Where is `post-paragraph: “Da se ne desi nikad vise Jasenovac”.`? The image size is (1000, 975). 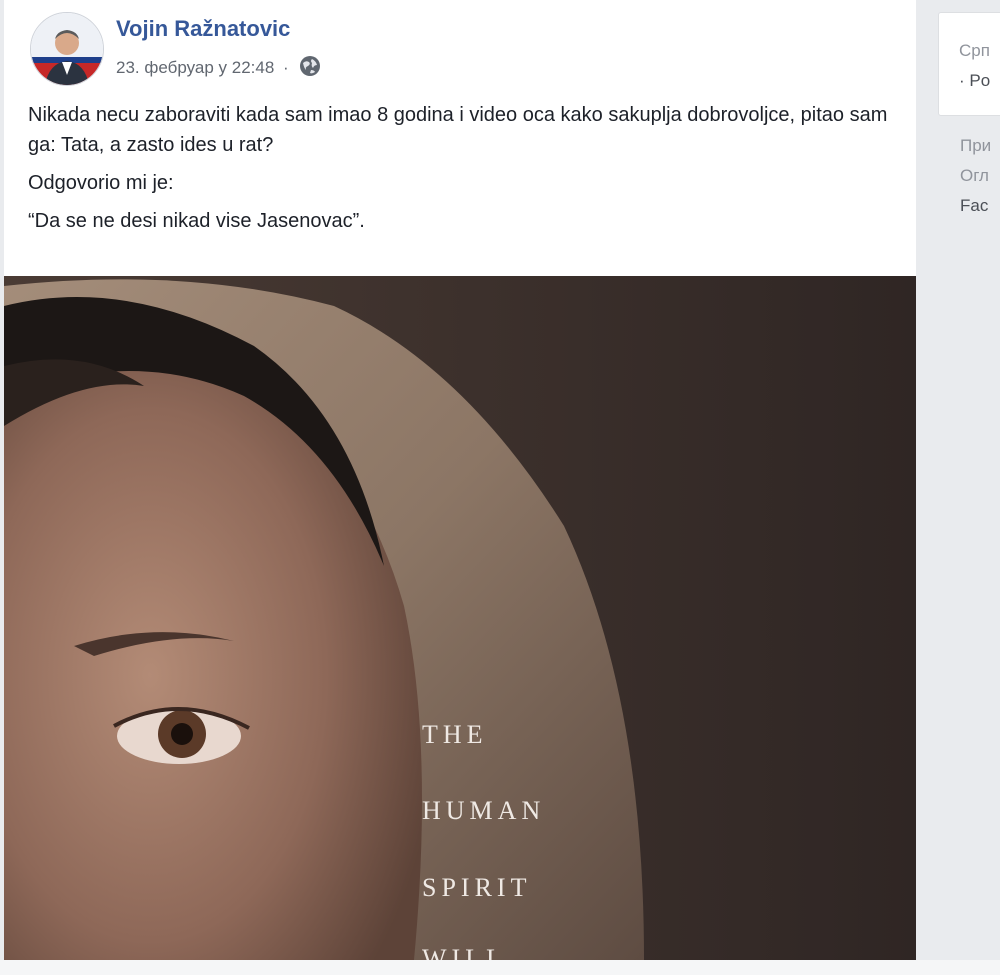
post-paragraph: “Da se ne desi nikad vise Jasenovac”. is located at coordinates (196, 221).